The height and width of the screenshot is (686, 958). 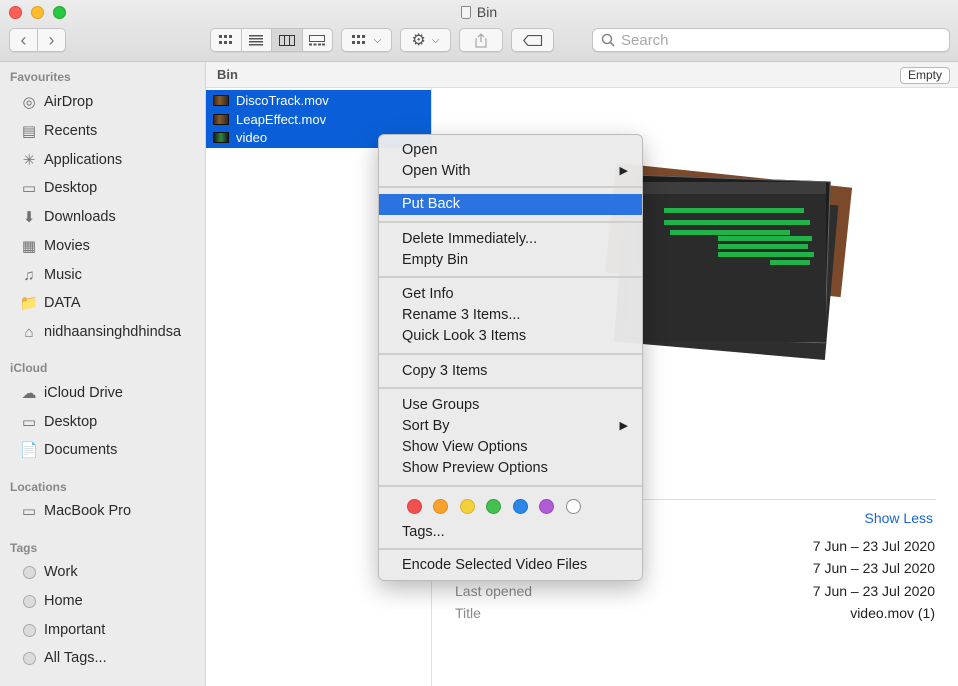 What do you see at coordinates (55, 102) in the screenshot?
I see `sidebar-item-airdrop: ◎ AirDrop` at bounding box center [55, 102].